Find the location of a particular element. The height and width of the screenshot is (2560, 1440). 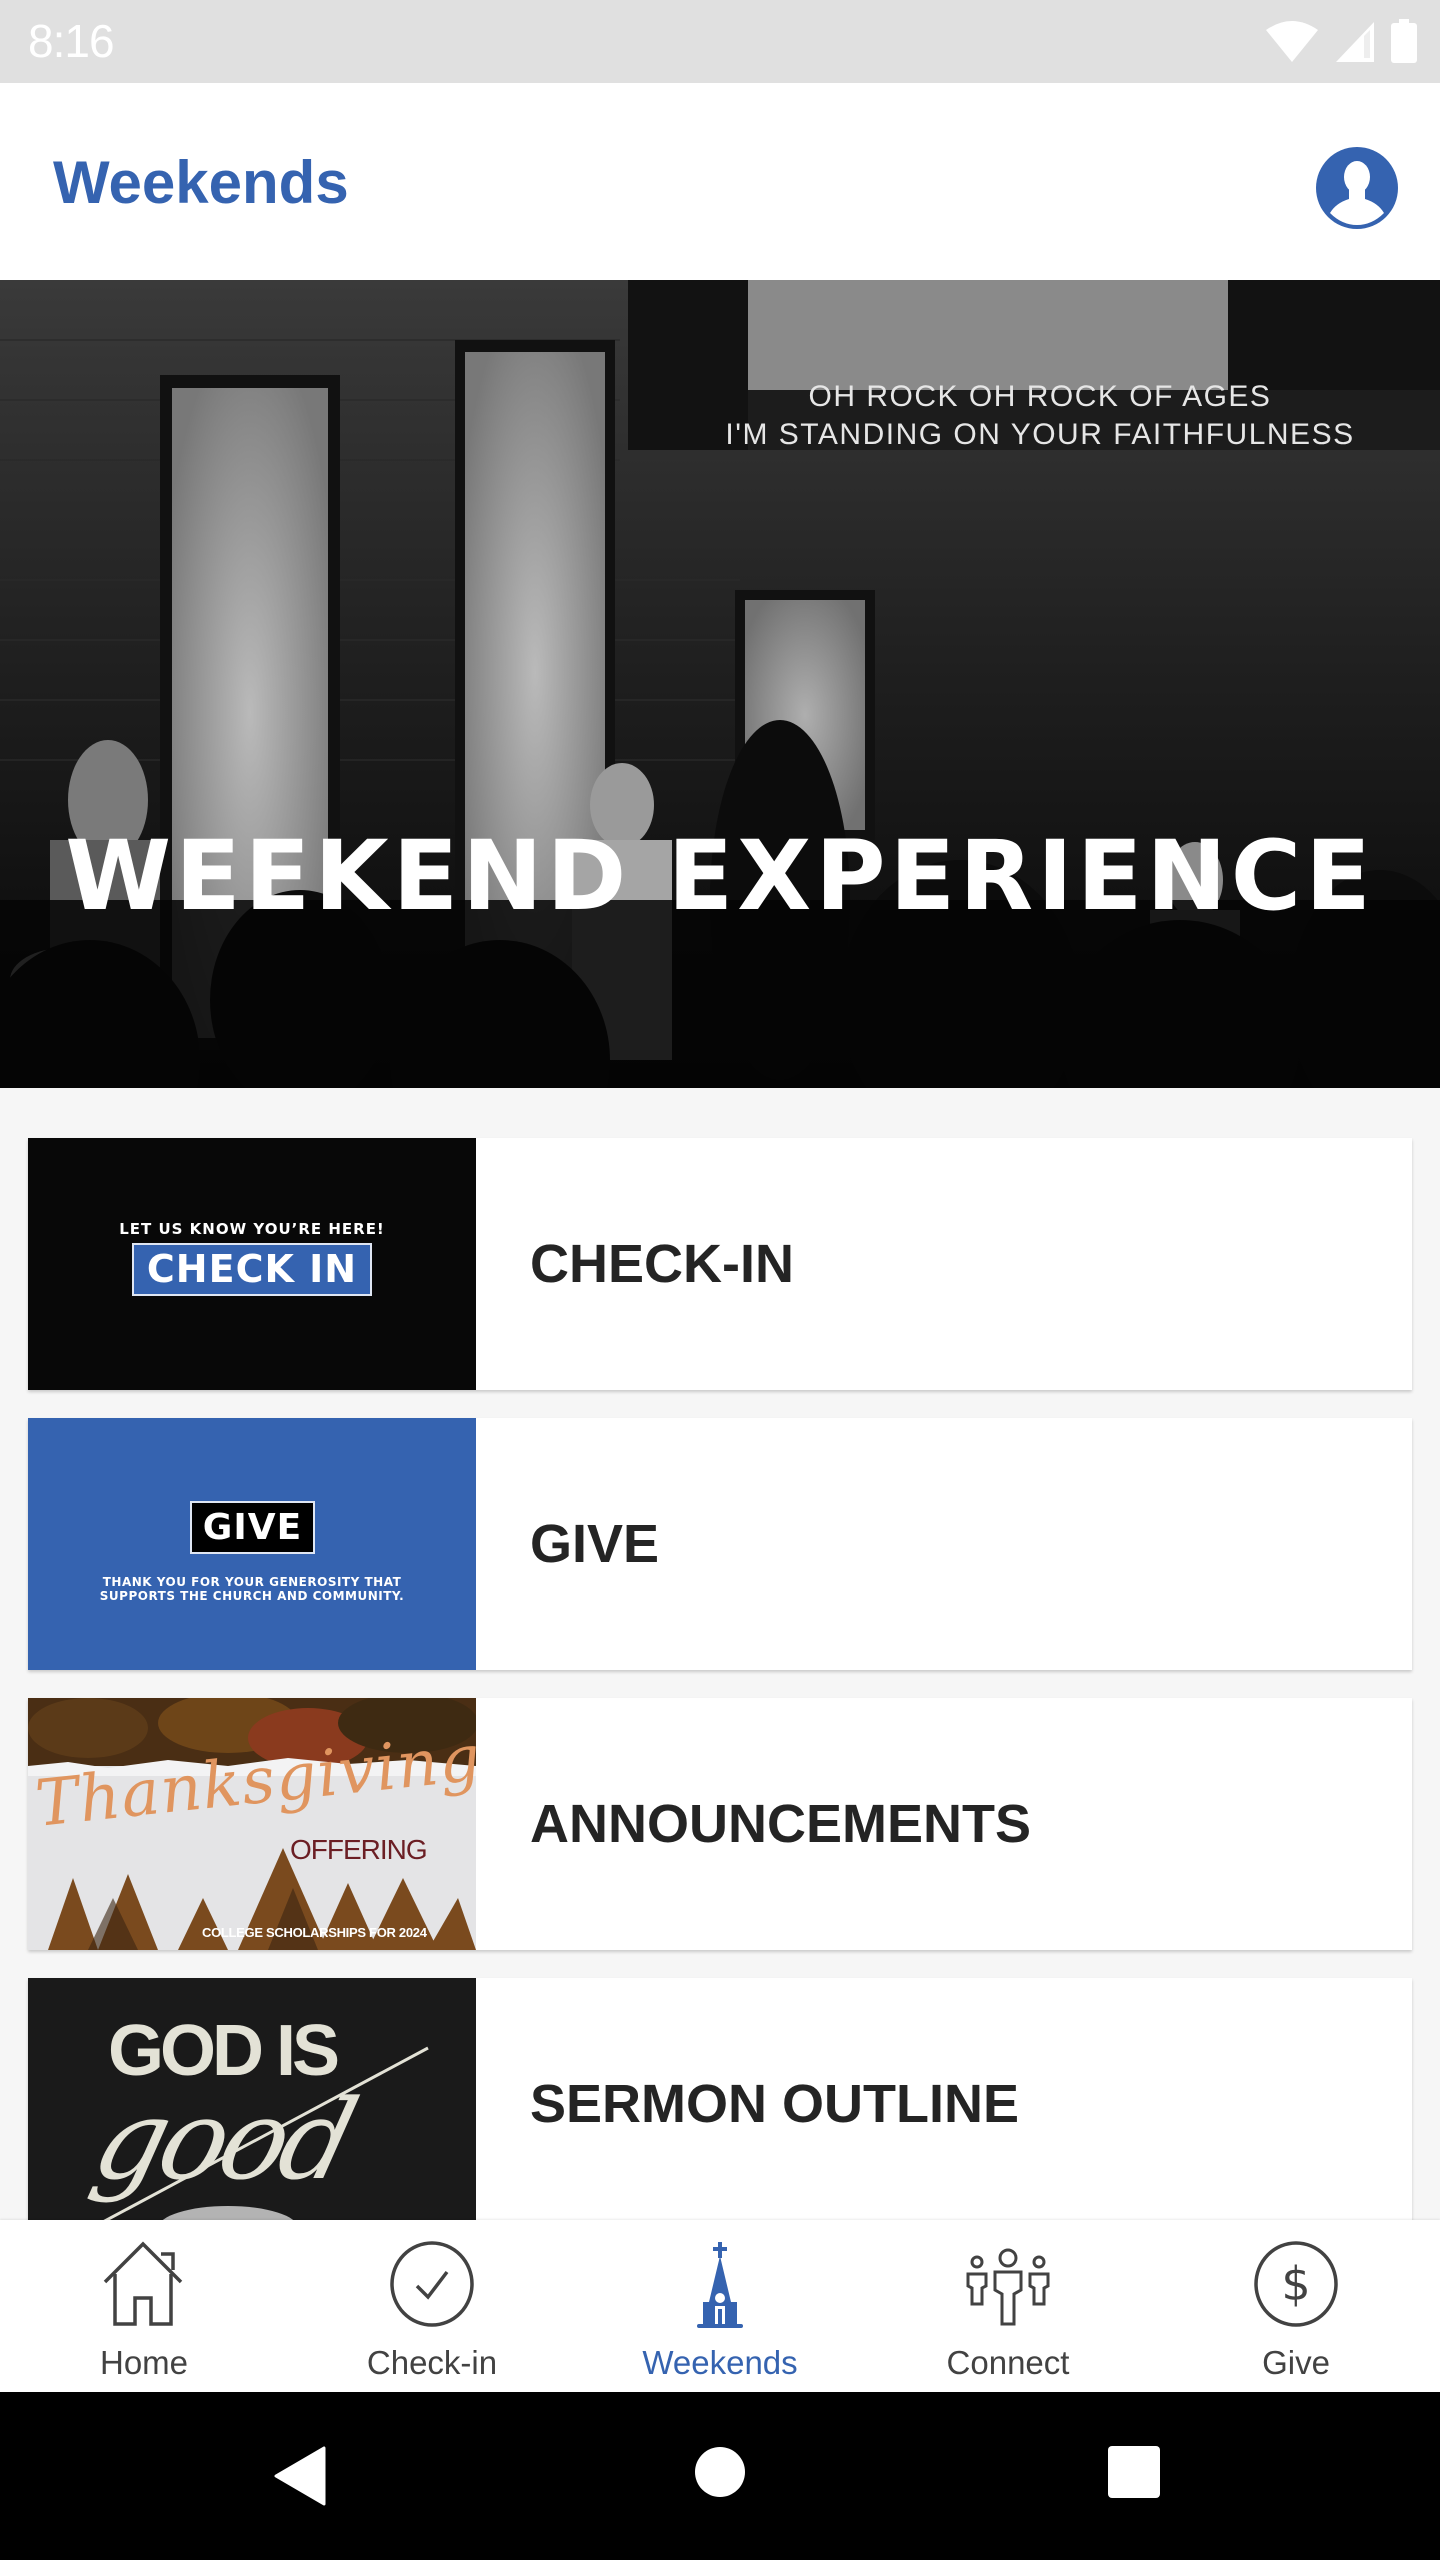

status-time: 8:16 is located at coordinates (71, 41).